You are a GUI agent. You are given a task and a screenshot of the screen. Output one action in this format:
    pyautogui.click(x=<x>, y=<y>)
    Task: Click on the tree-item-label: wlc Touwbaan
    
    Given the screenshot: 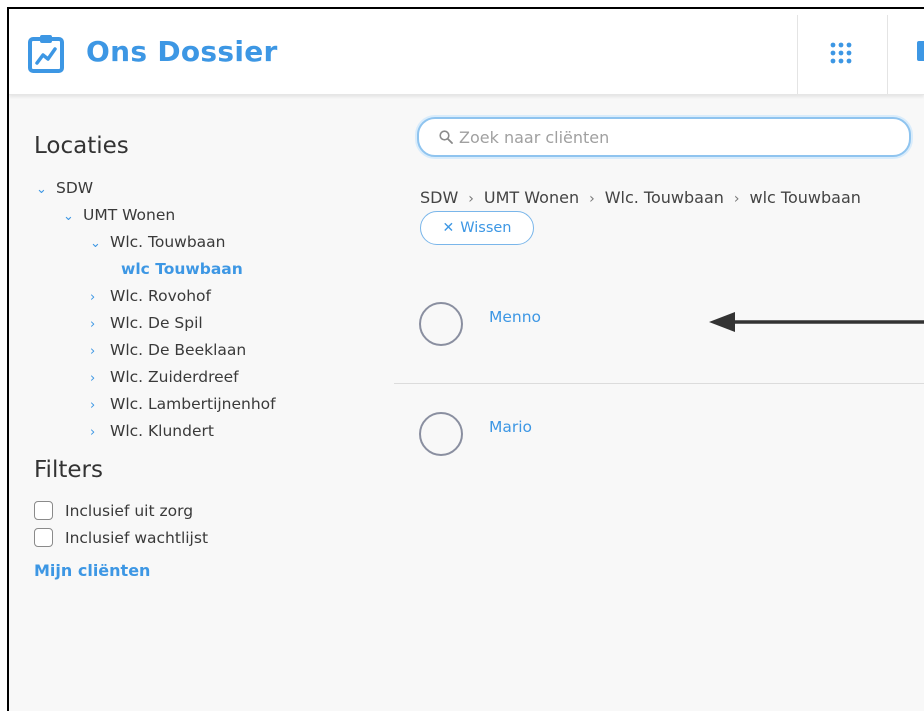 What is the action you would take?
    pyautogui.click(x=182, y=269)
    